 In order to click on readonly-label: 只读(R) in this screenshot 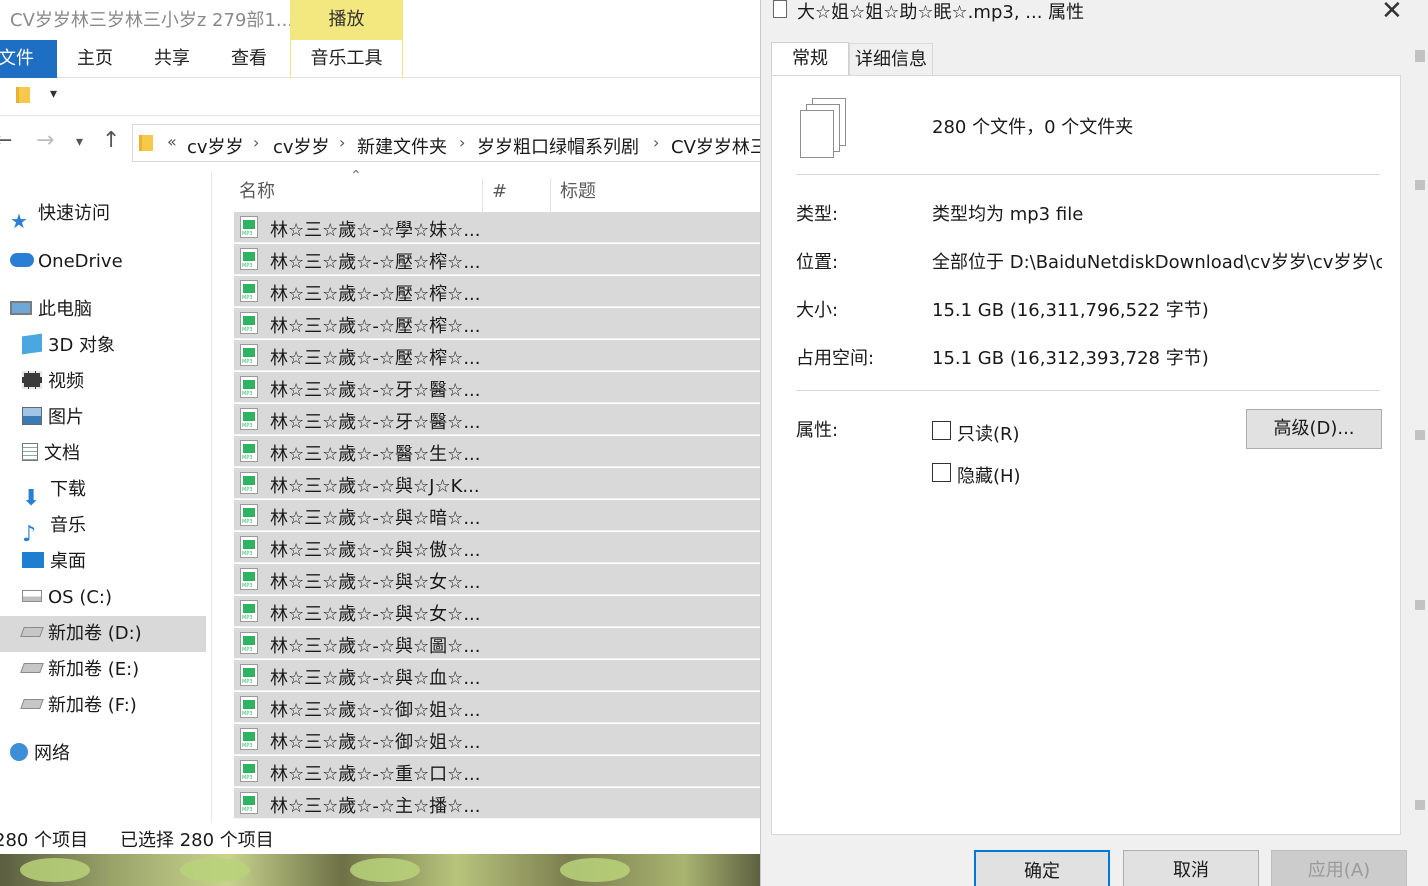, I will do `click(988, 433)`.